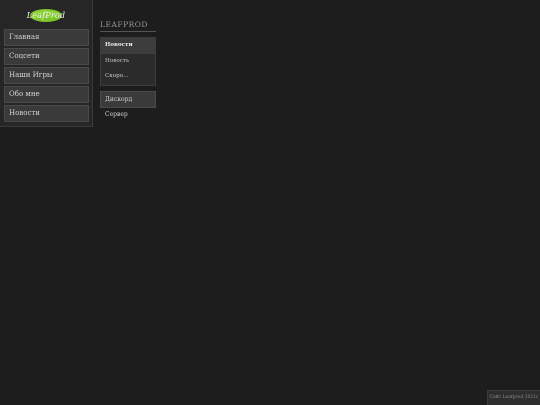  What do you see at coordinates (46, 94) in the screenshot?
I see `nav-item-about: Обо мне` at bounding box center [46, 94].